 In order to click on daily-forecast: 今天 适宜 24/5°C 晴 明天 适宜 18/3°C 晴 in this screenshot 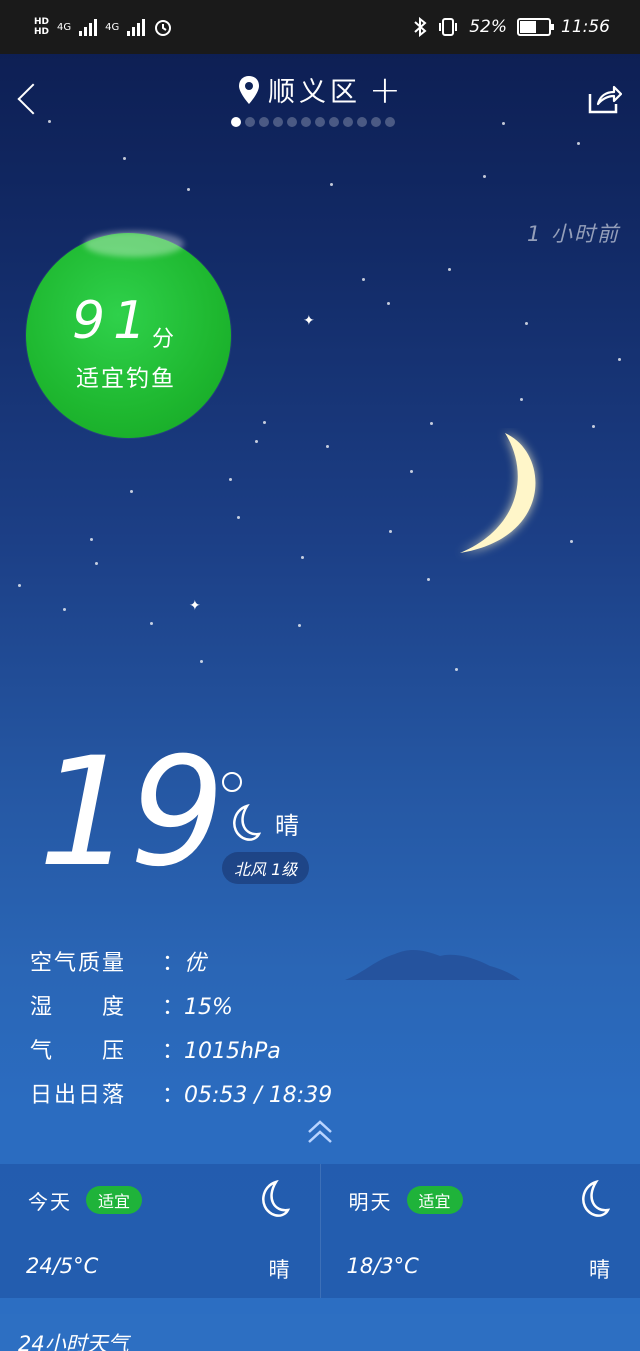, I will do `click(320, 1231)`.